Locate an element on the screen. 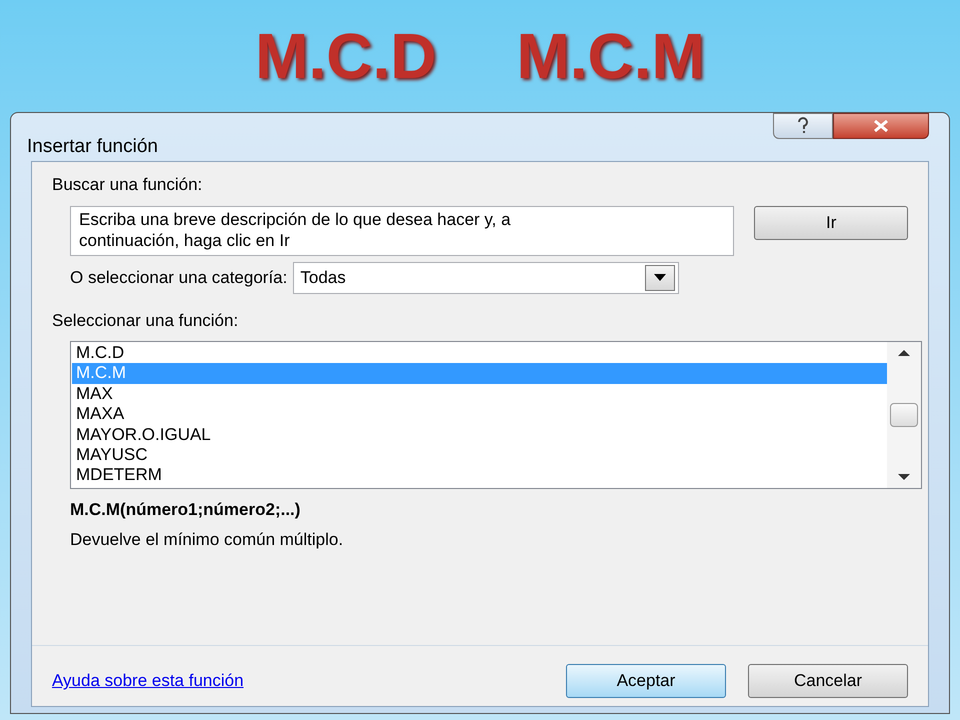 The image size is (960, 720). scroll-up-icon is located at coordinates (904, 353).